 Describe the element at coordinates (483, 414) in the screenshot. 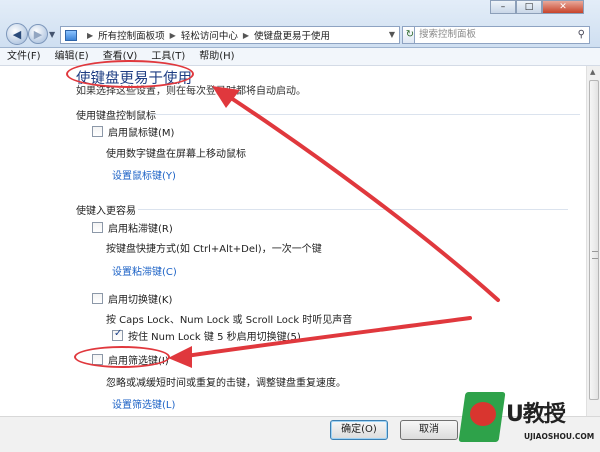

I see `logo-red-shape` at that location.